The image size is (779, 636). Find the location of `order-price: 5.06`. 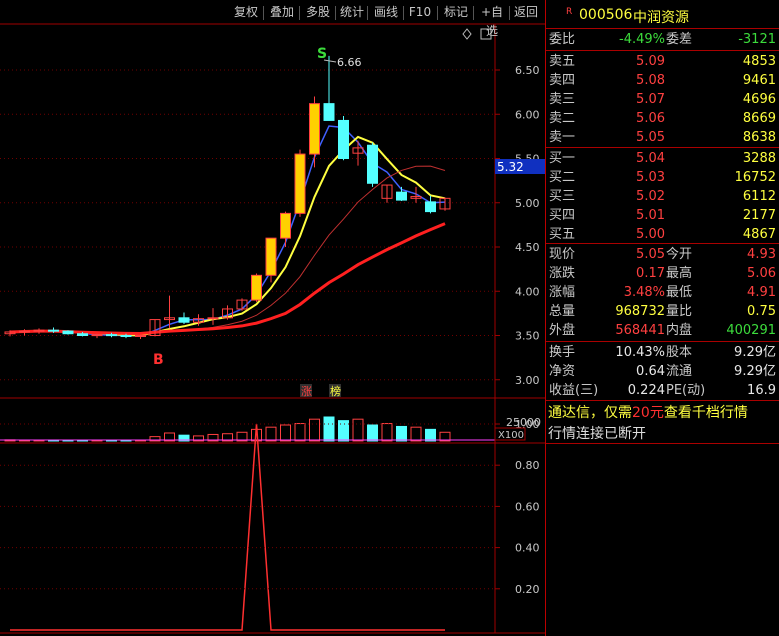

order-price: 5.06 is located at coordinates (650, 118).